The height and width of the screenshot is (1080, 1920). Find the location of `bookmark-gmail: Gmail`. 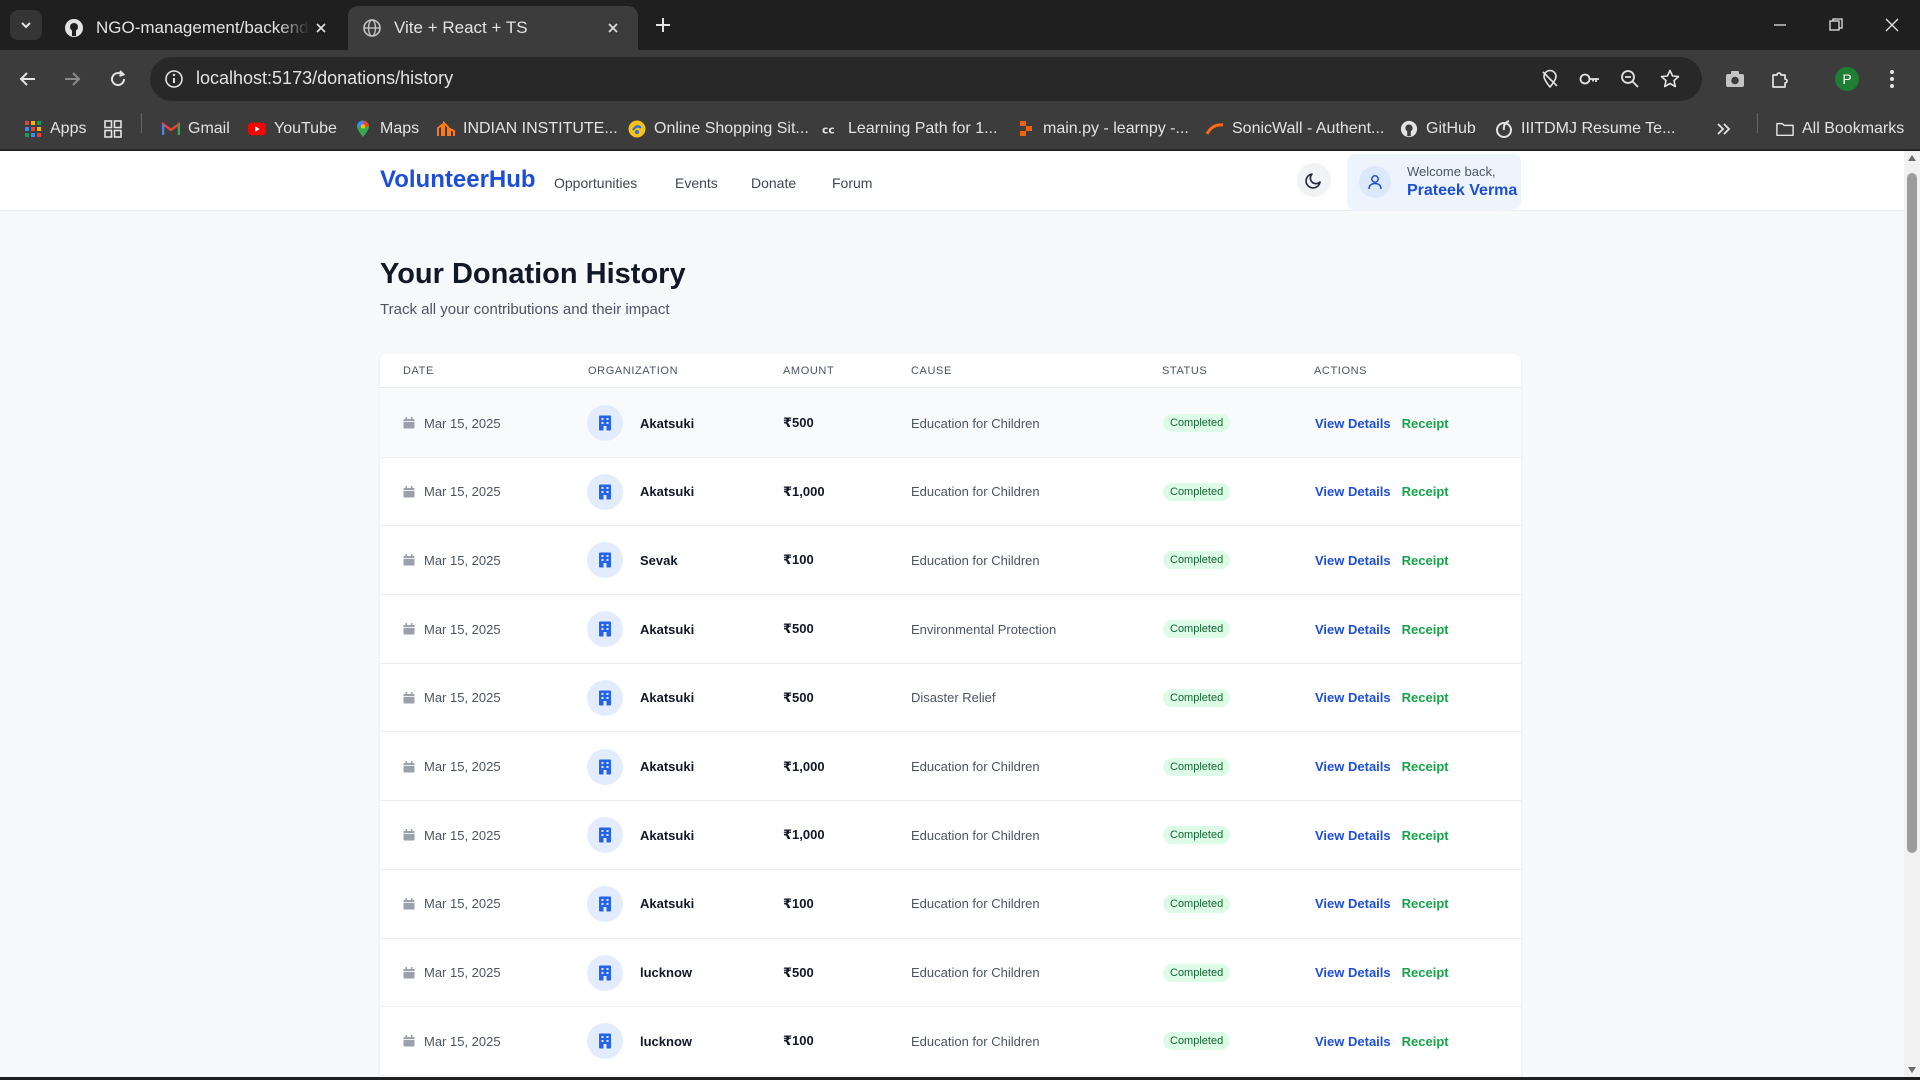

bookmark-gmail: Gmail is located at coordinates (196, 129).